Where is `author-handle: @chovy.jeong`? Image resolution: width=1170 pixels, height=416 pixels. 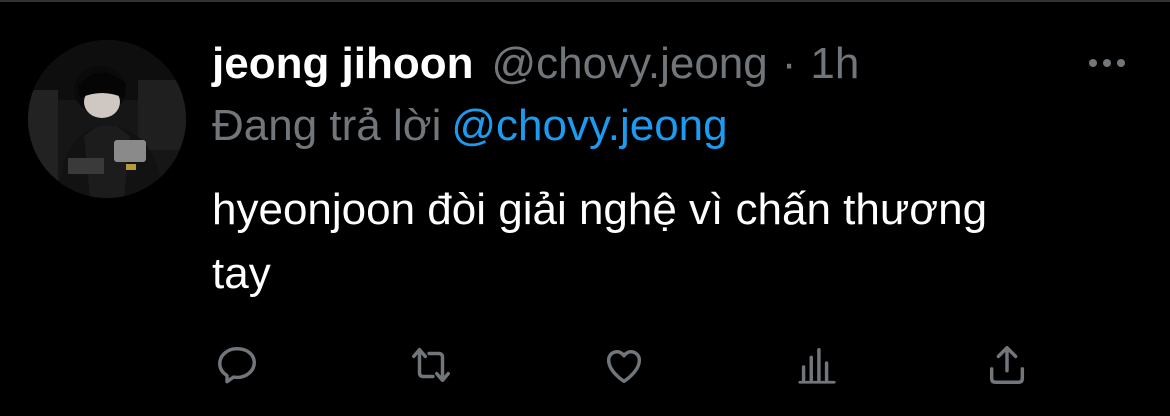 author-handle: @chovy.jeong is located at coordinates (630, 64).